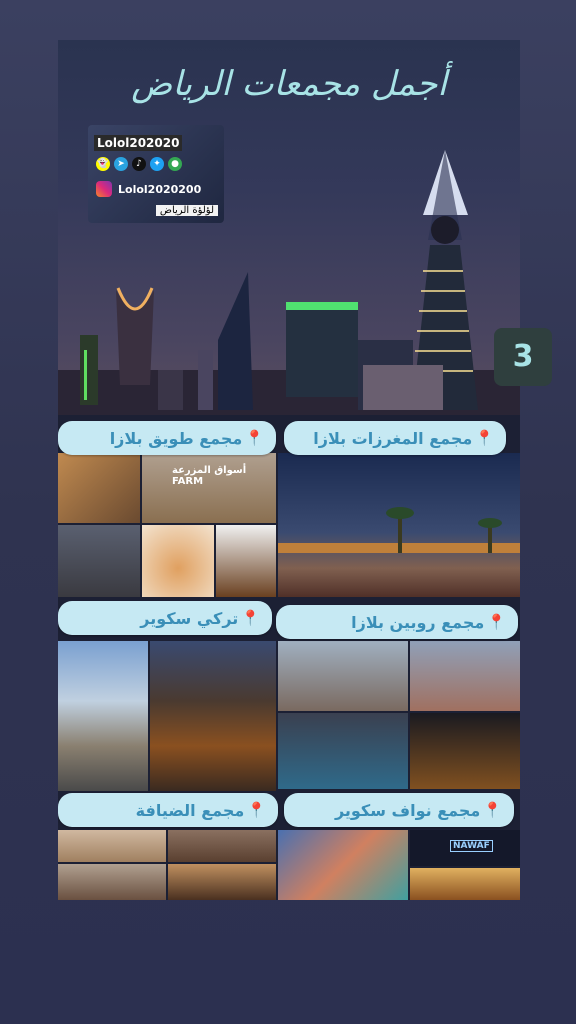 Image resolution: width=576 pixels, height=1024 pixels. What do you see at coordinates (104, 189) in the screenshot?
I see `instagram-icon` at bounding box center [104, 189].